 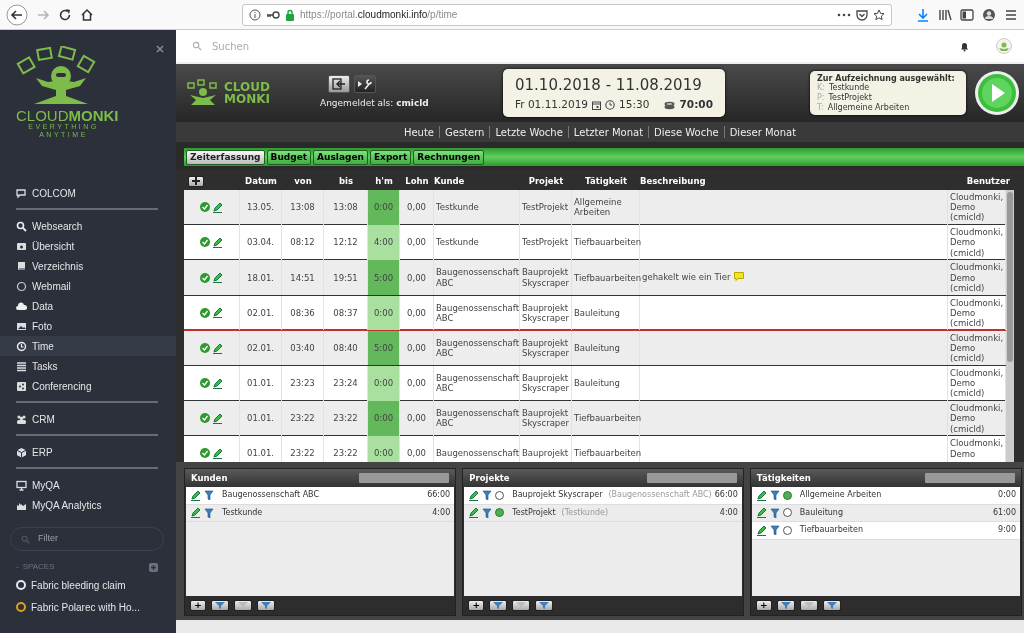 I want to click on calendar-icon, so click(x=597, y=105).